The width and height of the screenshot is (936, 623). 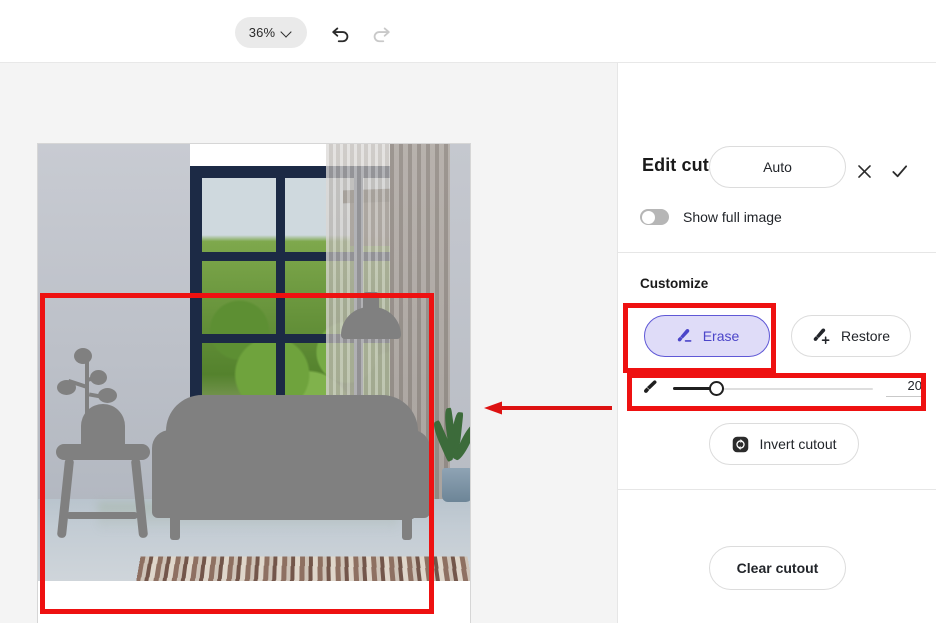 I want to click on panel-divider-top, so click(x=777, y=252).